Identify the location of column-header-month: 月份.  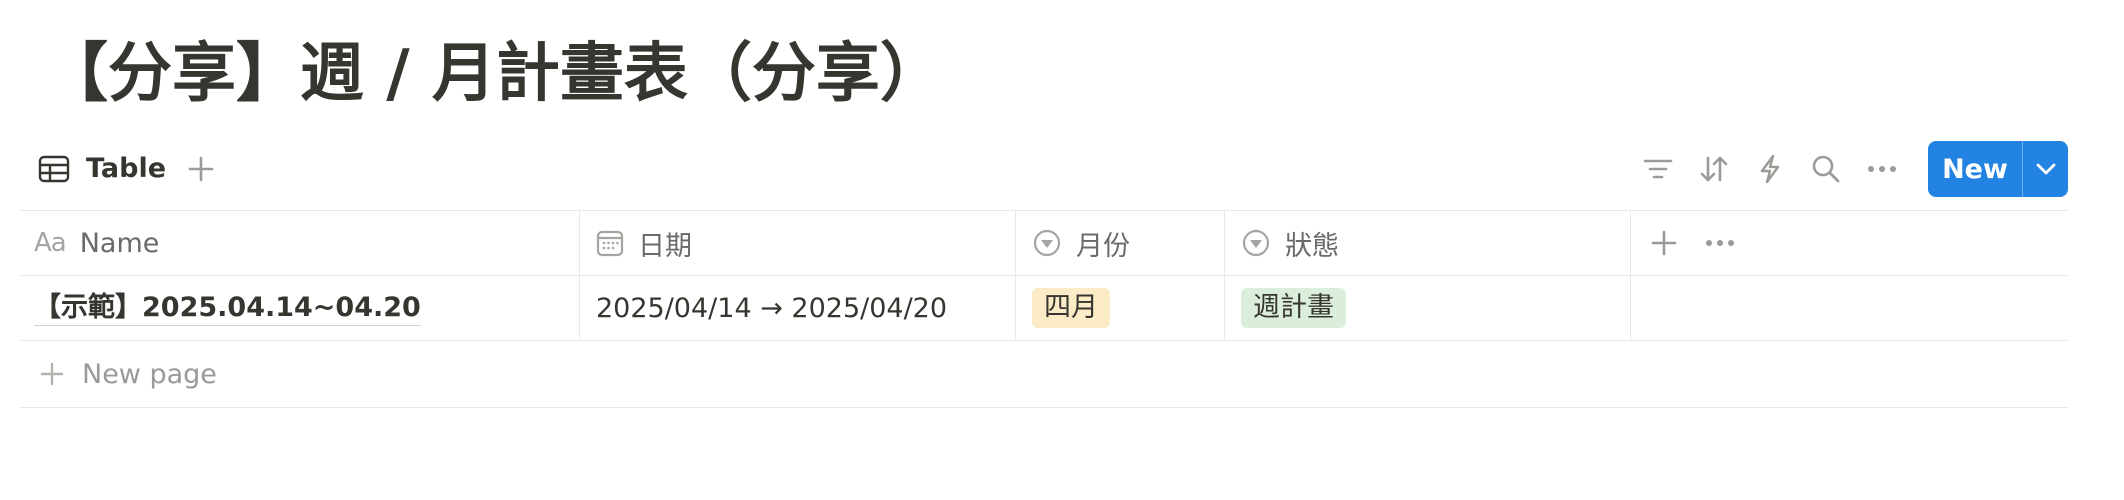
(1120, 243).